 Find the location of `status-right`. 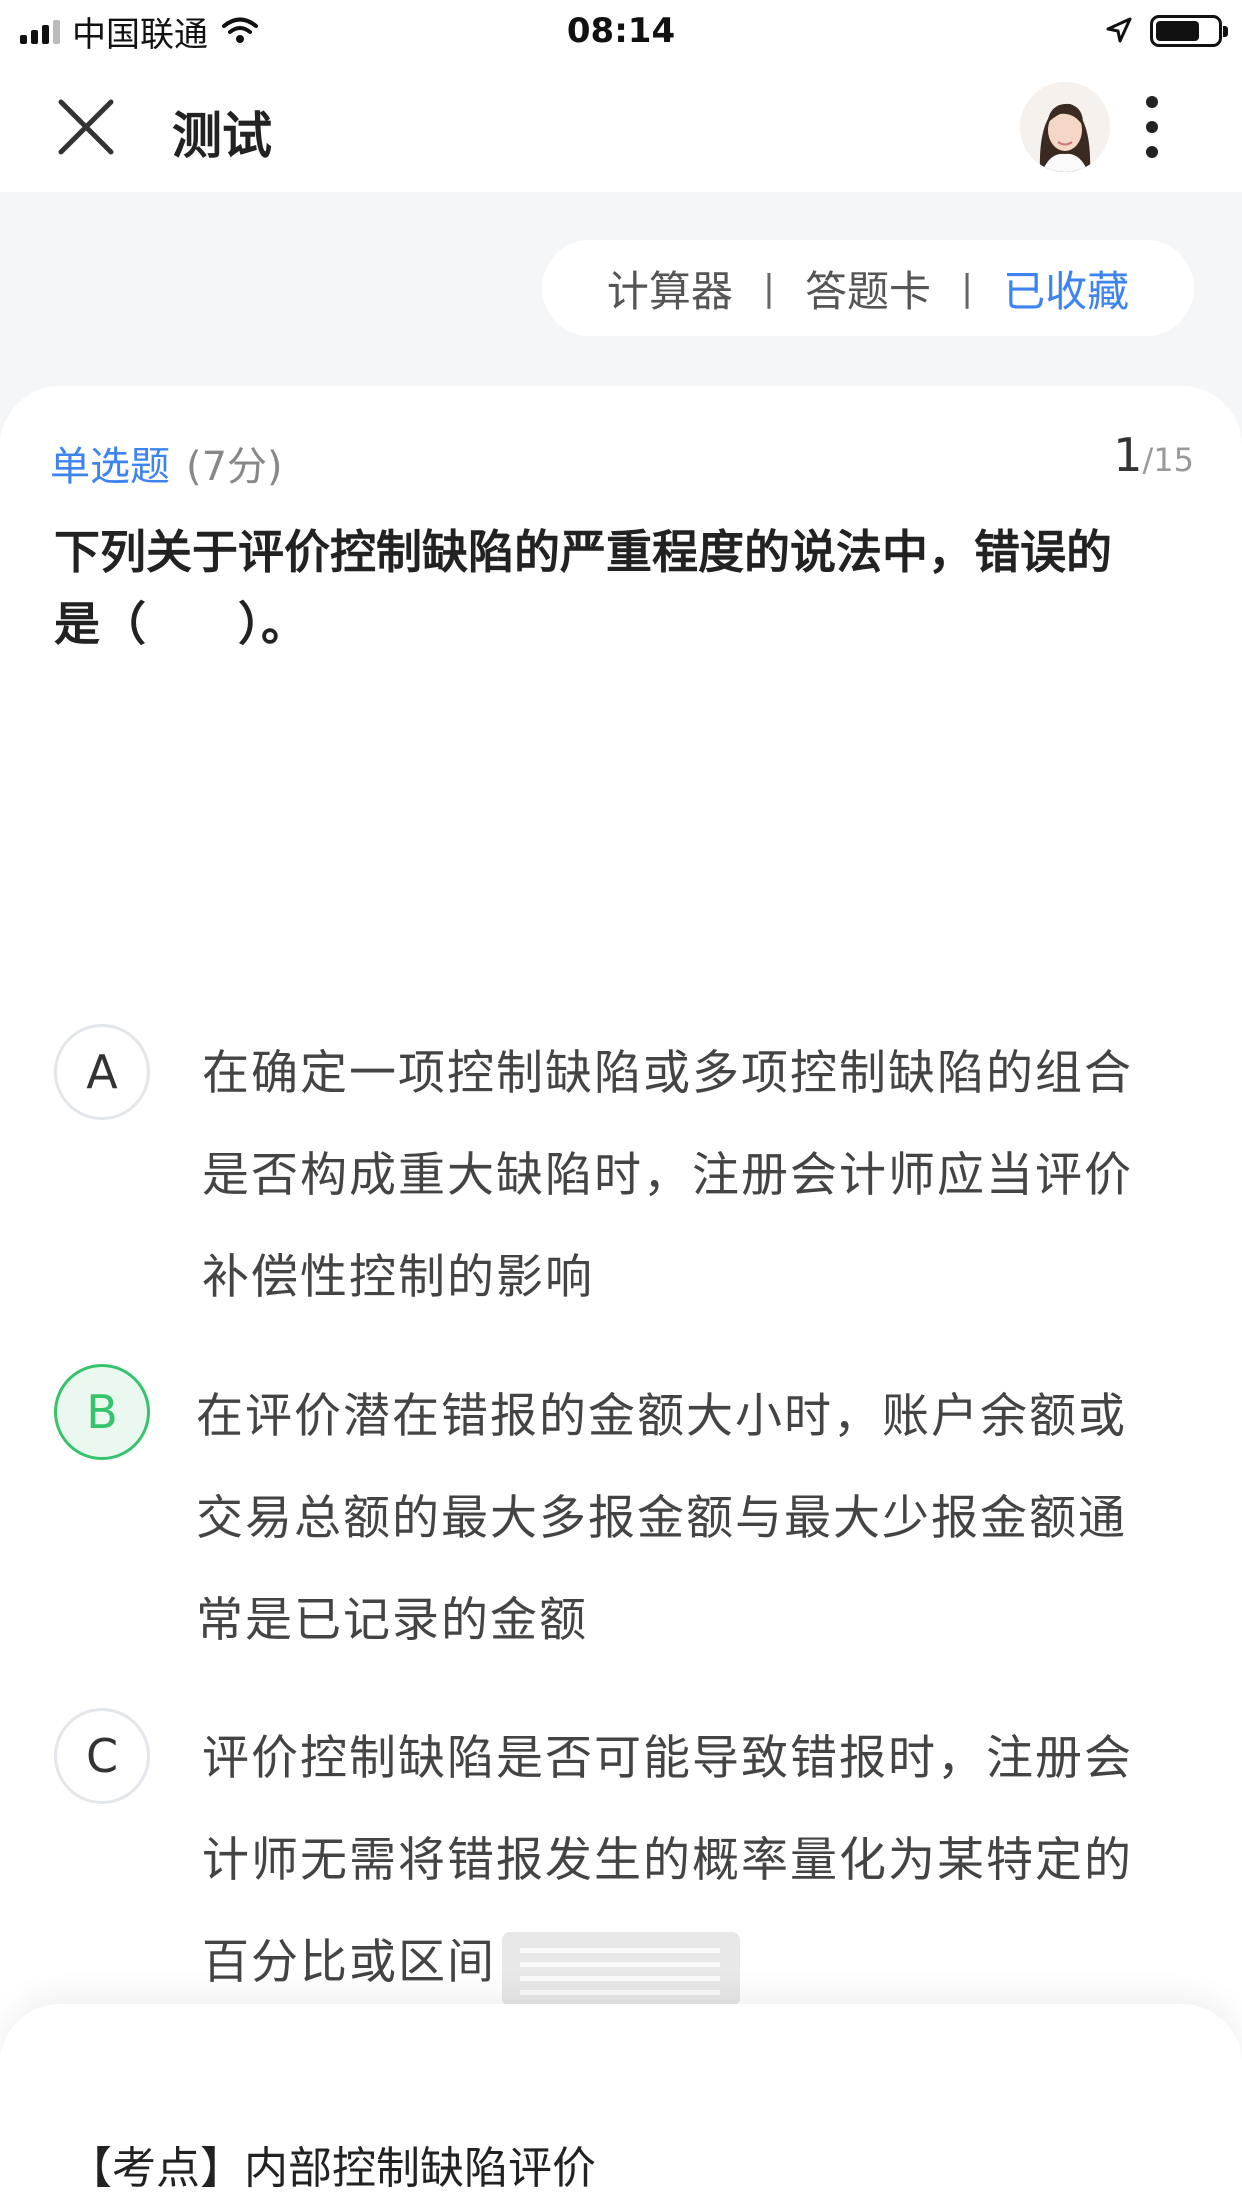

status-right is located at coordinates (1166, 31).